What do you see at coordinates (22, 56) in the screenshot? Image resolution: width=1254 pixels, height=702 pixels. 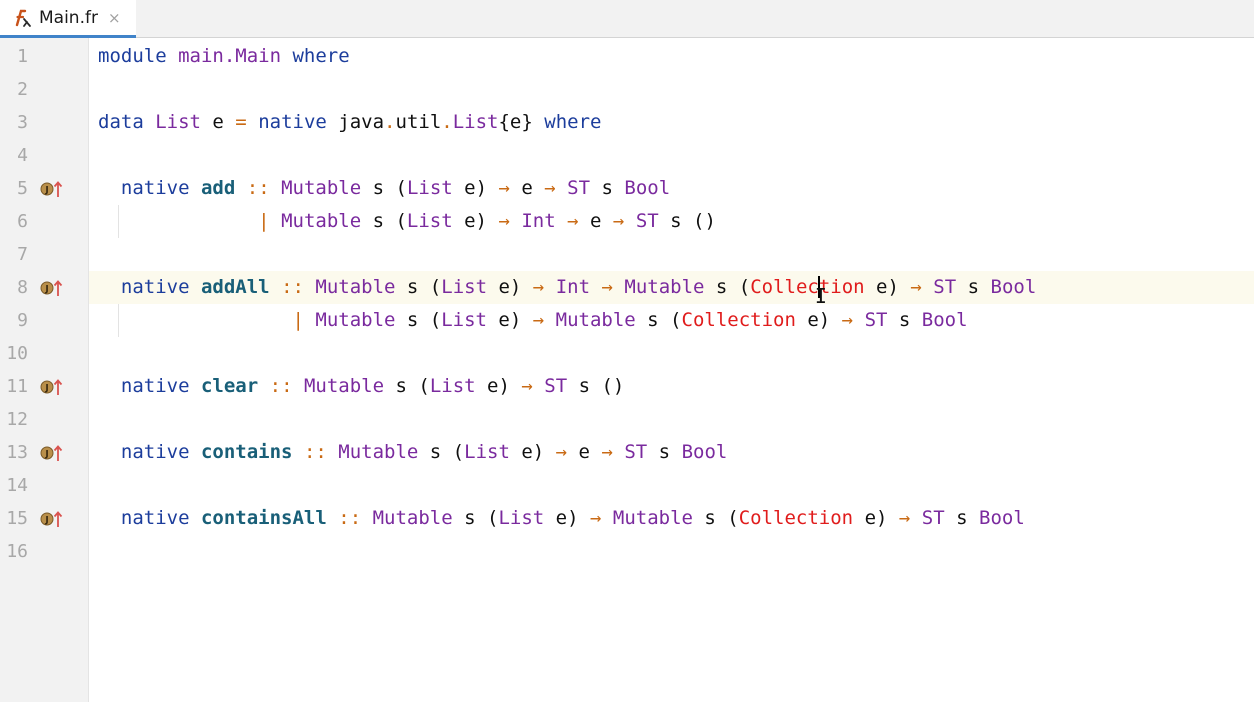 I see `line-number: 1` at bounding box center [22, 56].